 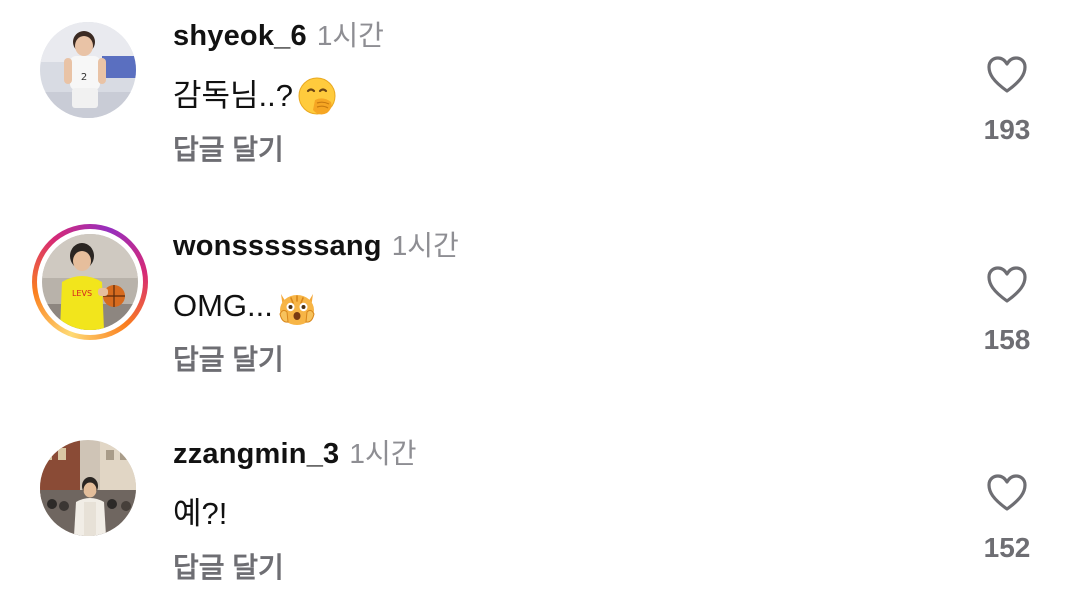 I want to click on comment-header: zzangmin_3 1시간, so click(x=294, y=456).